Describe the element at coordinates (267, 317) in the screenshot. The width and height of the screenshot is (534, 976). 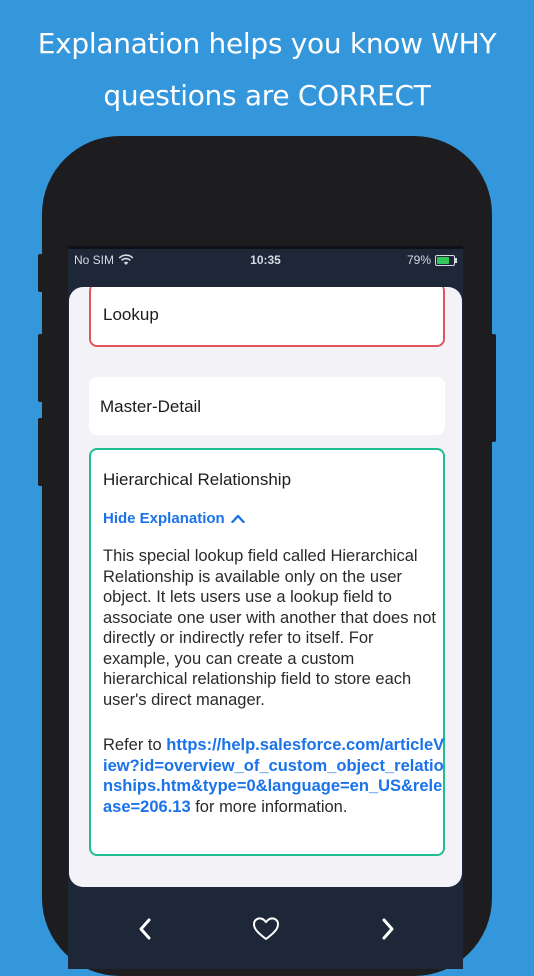
I see `answer-option-lookup: Lookup` at that location.